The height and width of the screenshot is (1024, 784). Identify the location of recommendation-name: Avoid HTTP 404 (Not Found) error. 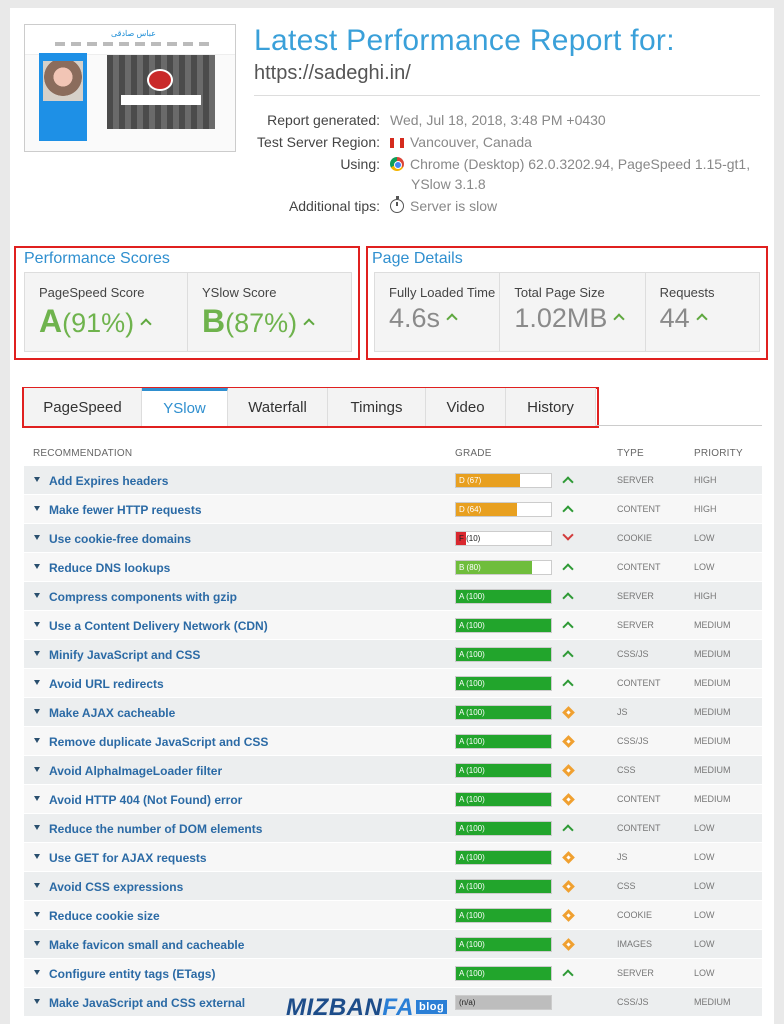
(145, 800).